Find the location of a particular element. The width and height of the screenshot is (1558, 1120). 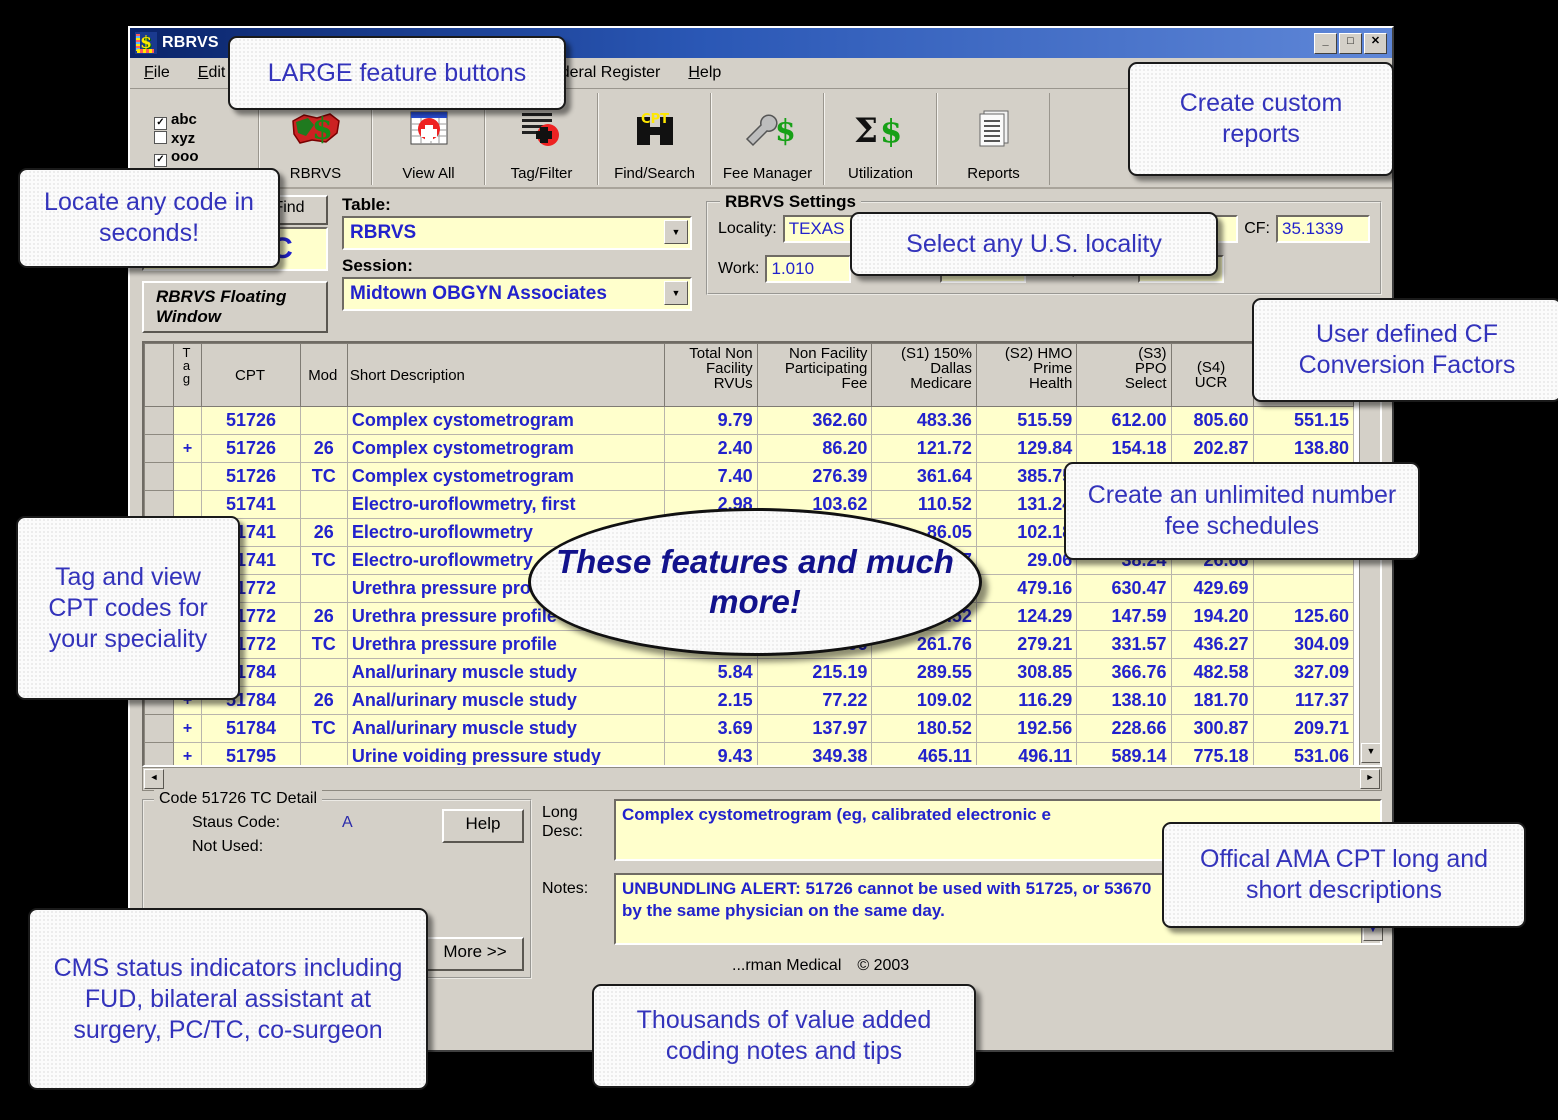

row-rvus-cell: 7.40 is located at coordinates (711, 476).